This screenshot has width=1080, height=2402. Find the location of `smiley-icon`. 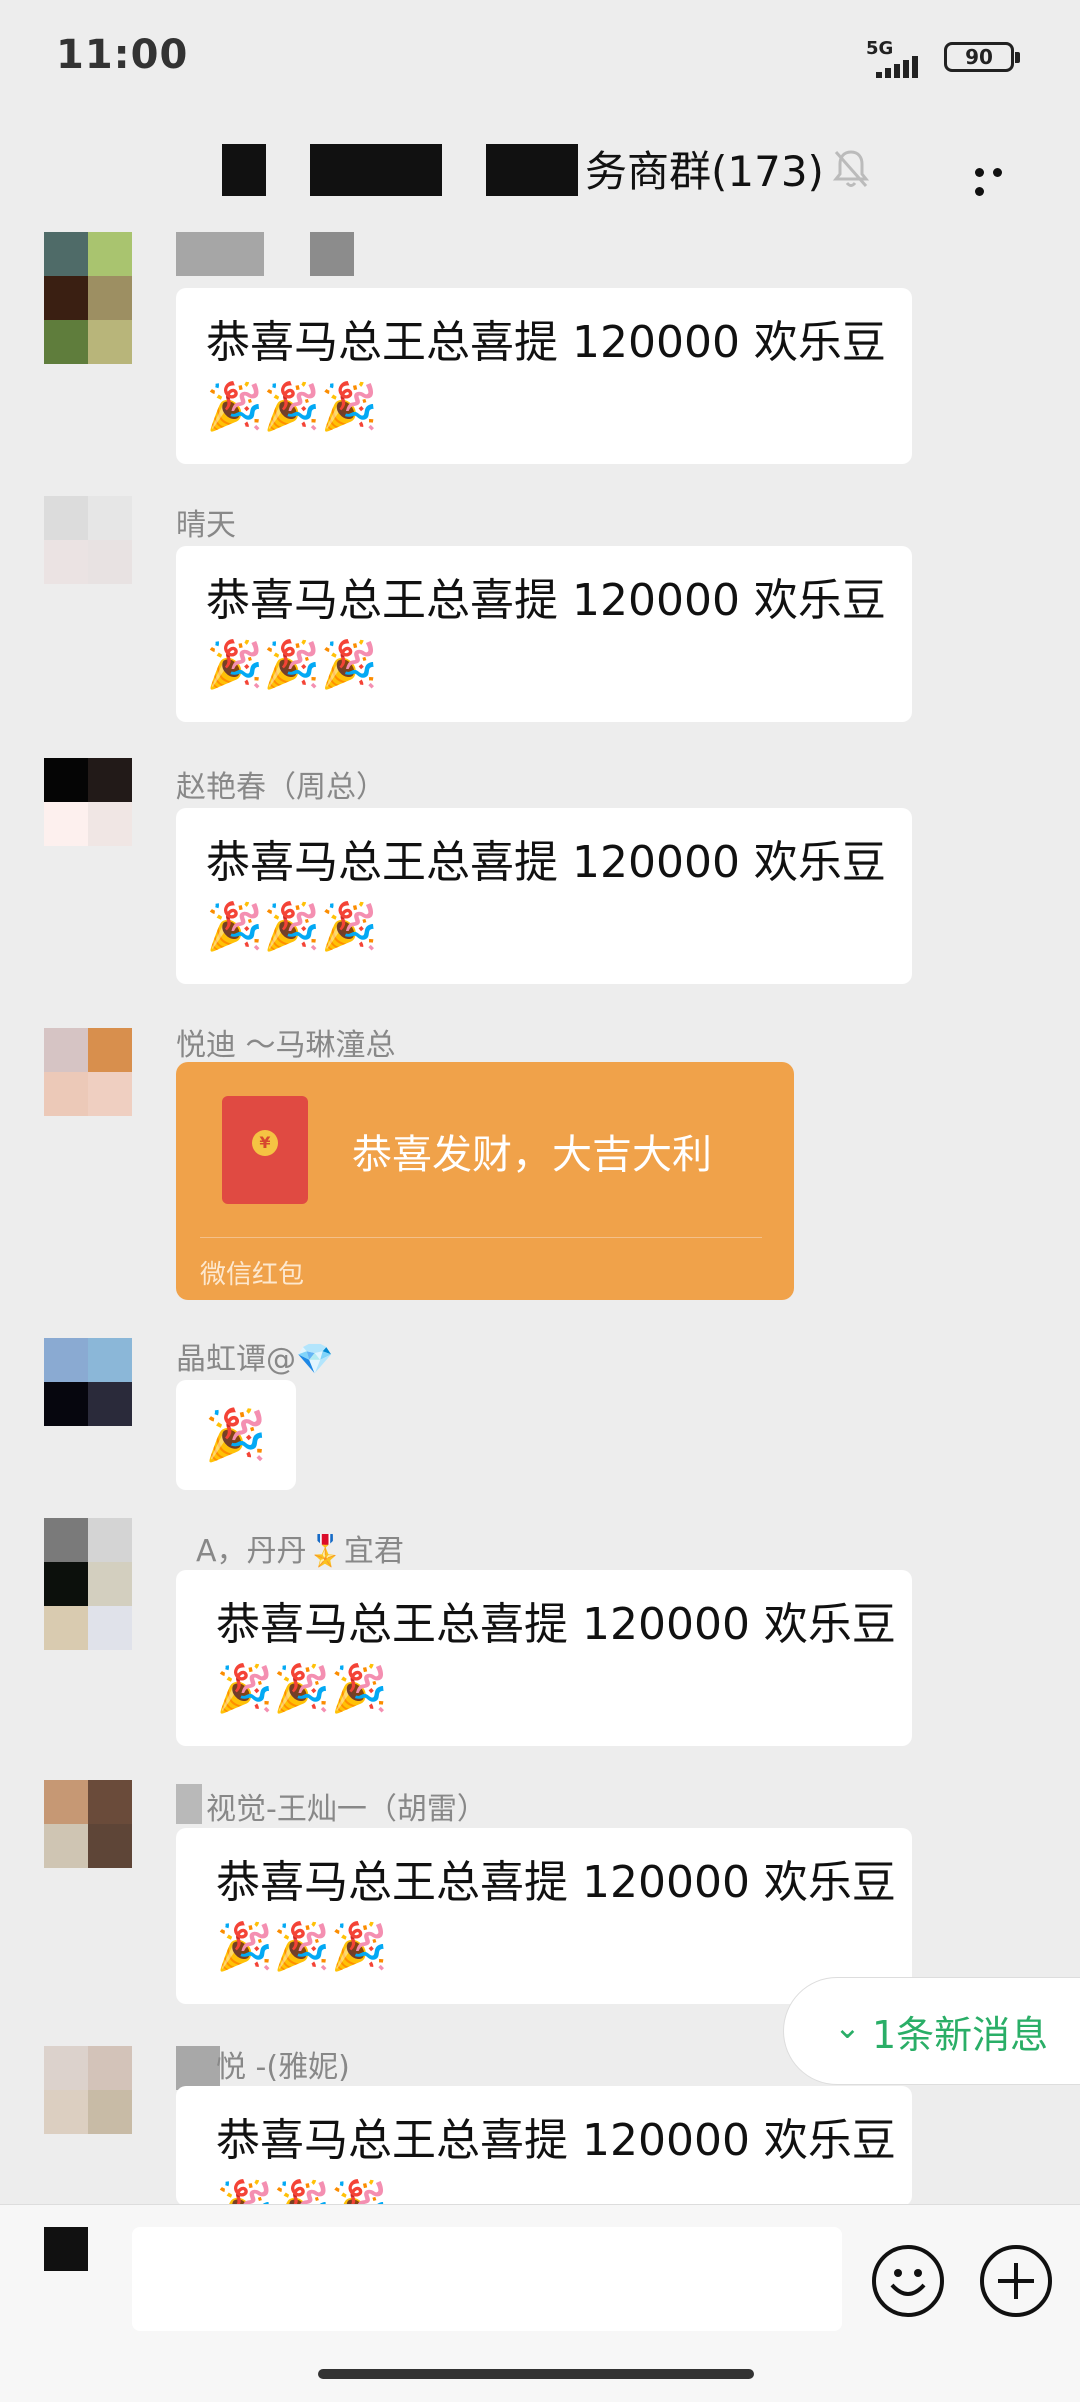

smiley-icon is located at coordinates (908, 2282).